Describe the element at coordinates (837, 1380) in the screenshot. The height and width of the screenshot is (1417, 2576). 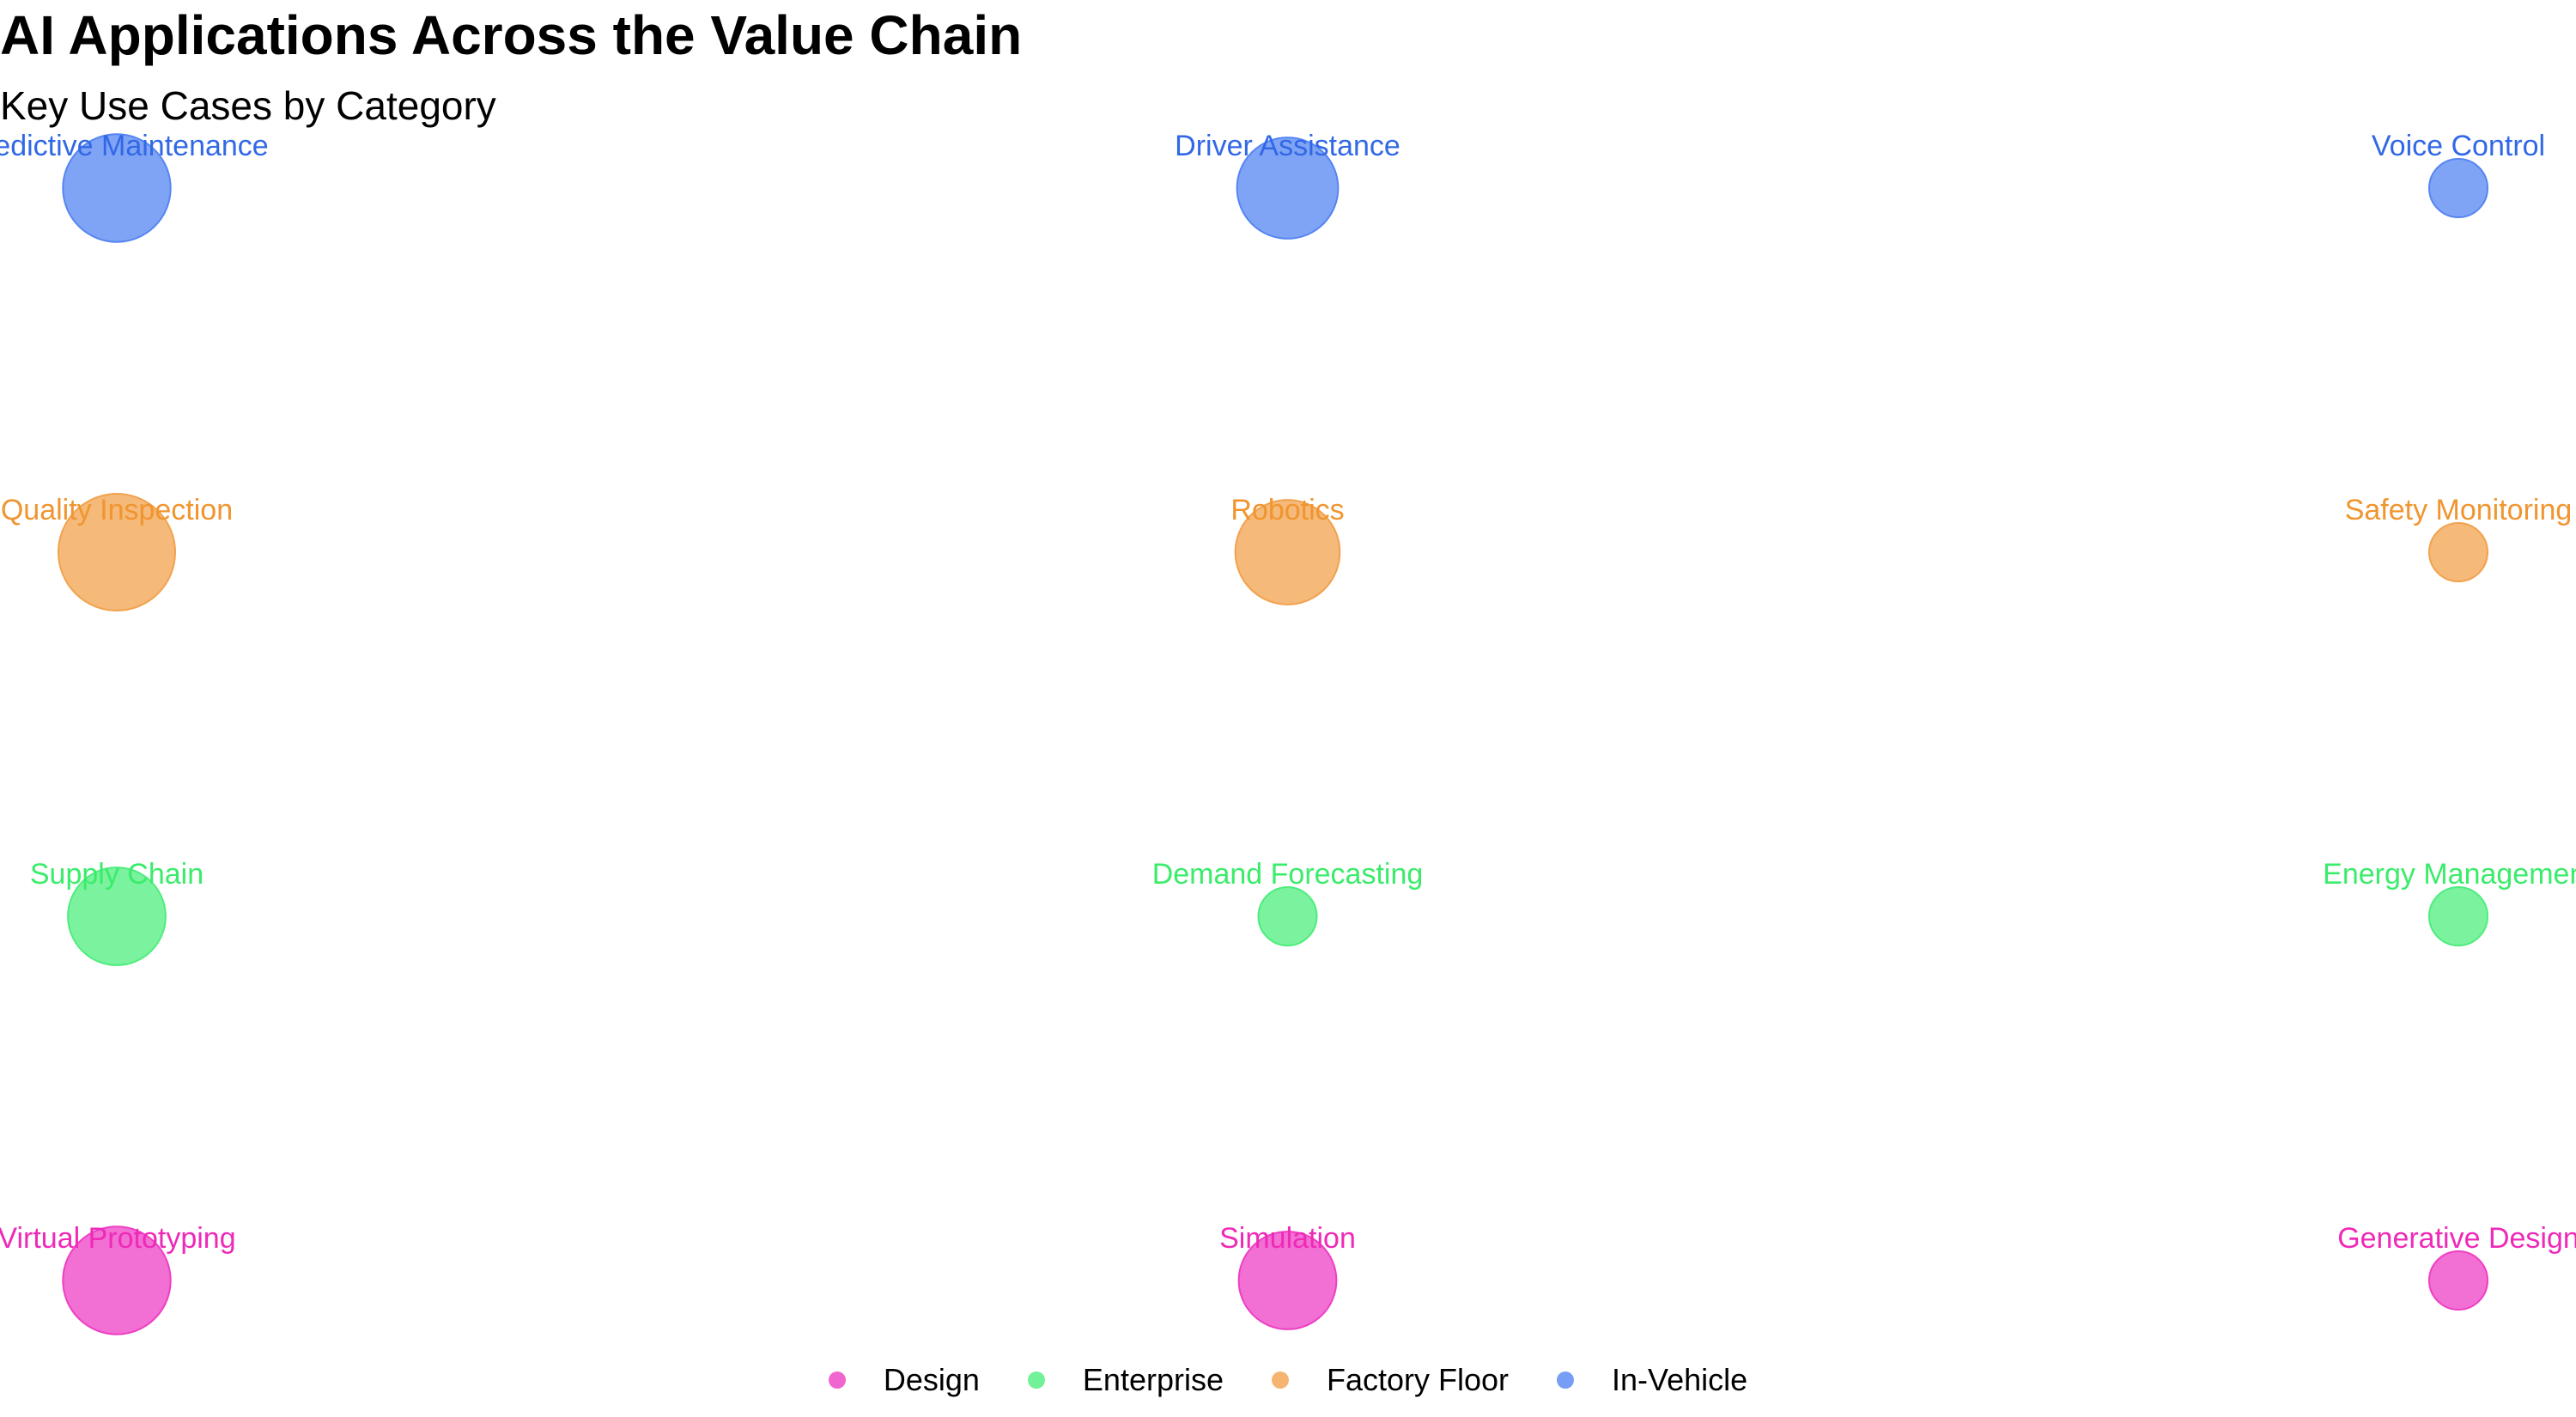
I see `legend-swatch-design` at that location.